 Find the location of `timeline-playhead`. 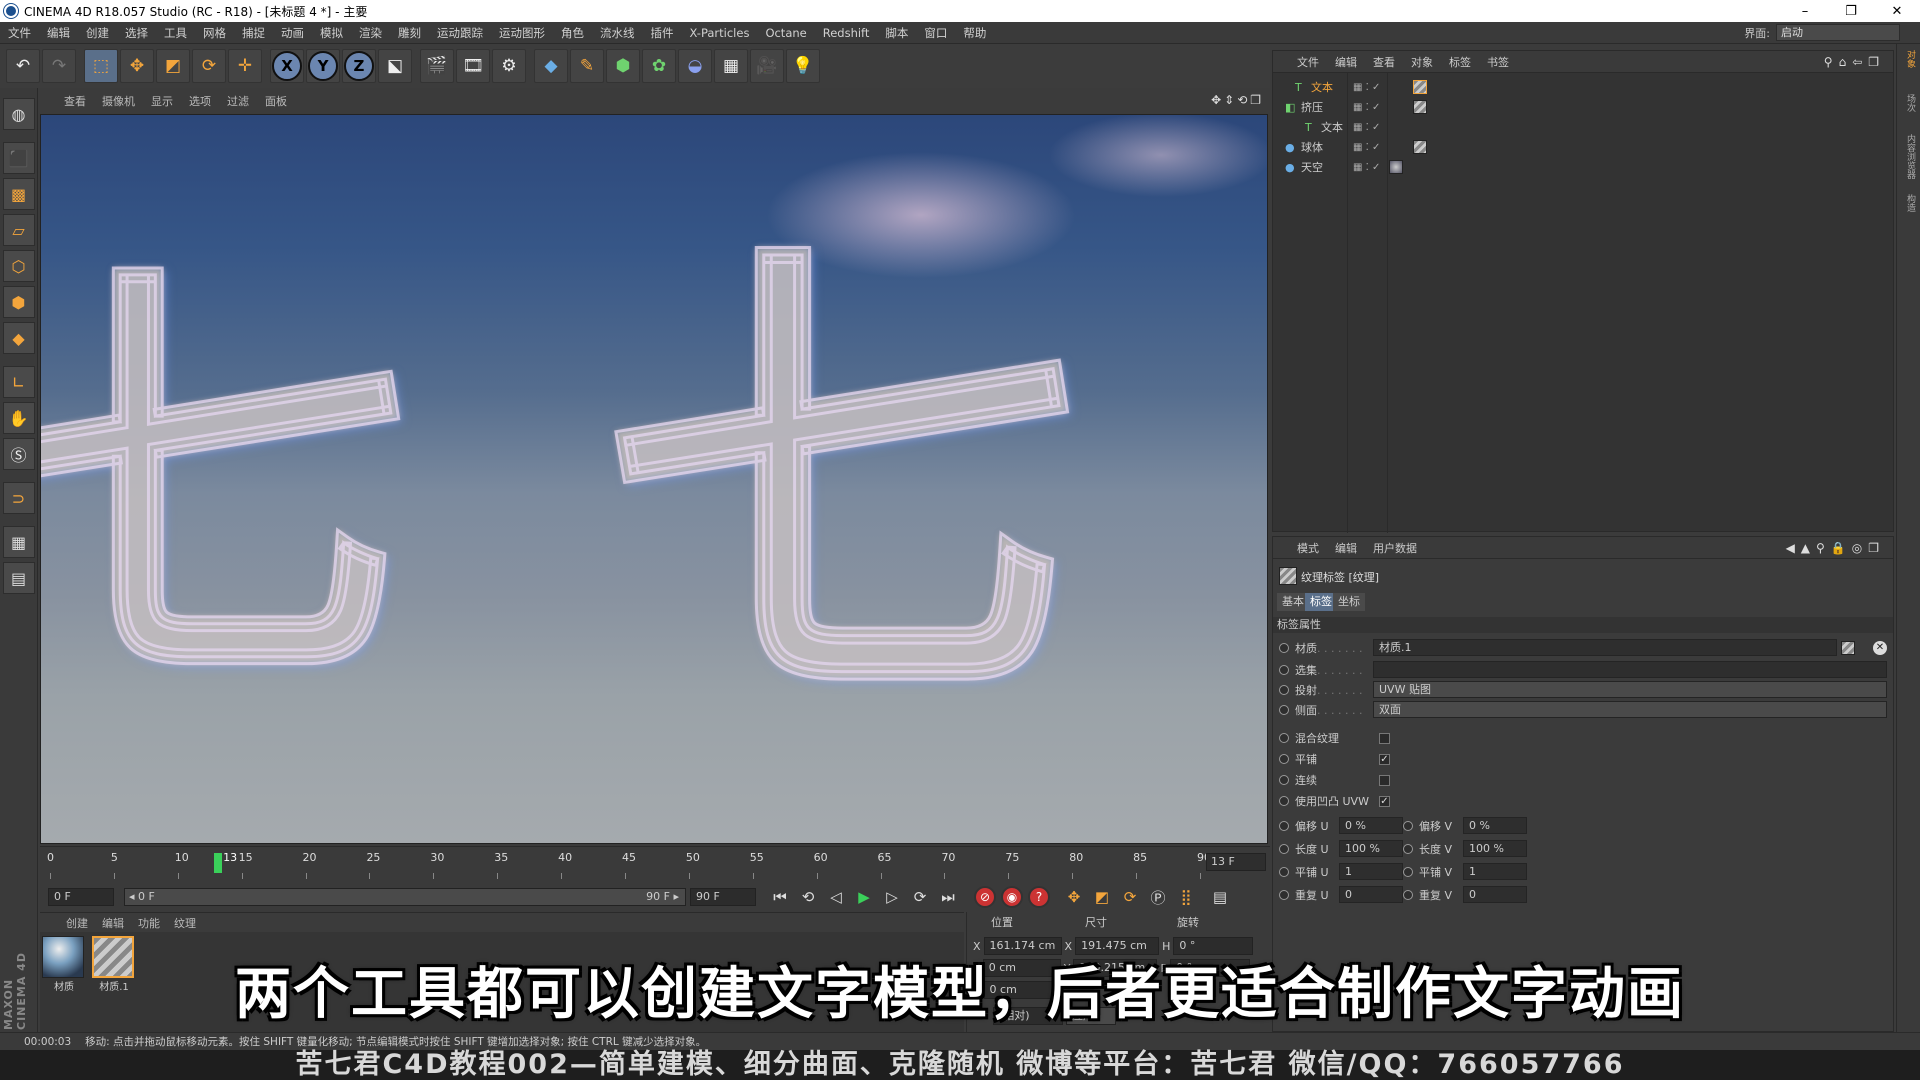

timeline-playhead is located at coordinates (218, 863).